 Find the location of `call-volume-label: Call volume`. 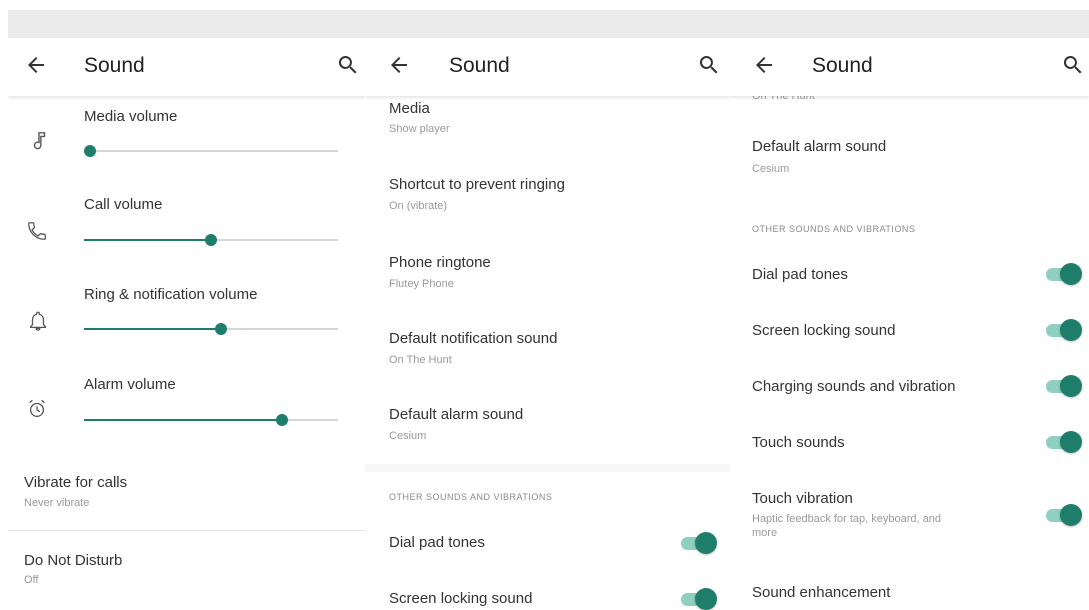

call-volume-label: Call volume is located at coordinates (123, 204).